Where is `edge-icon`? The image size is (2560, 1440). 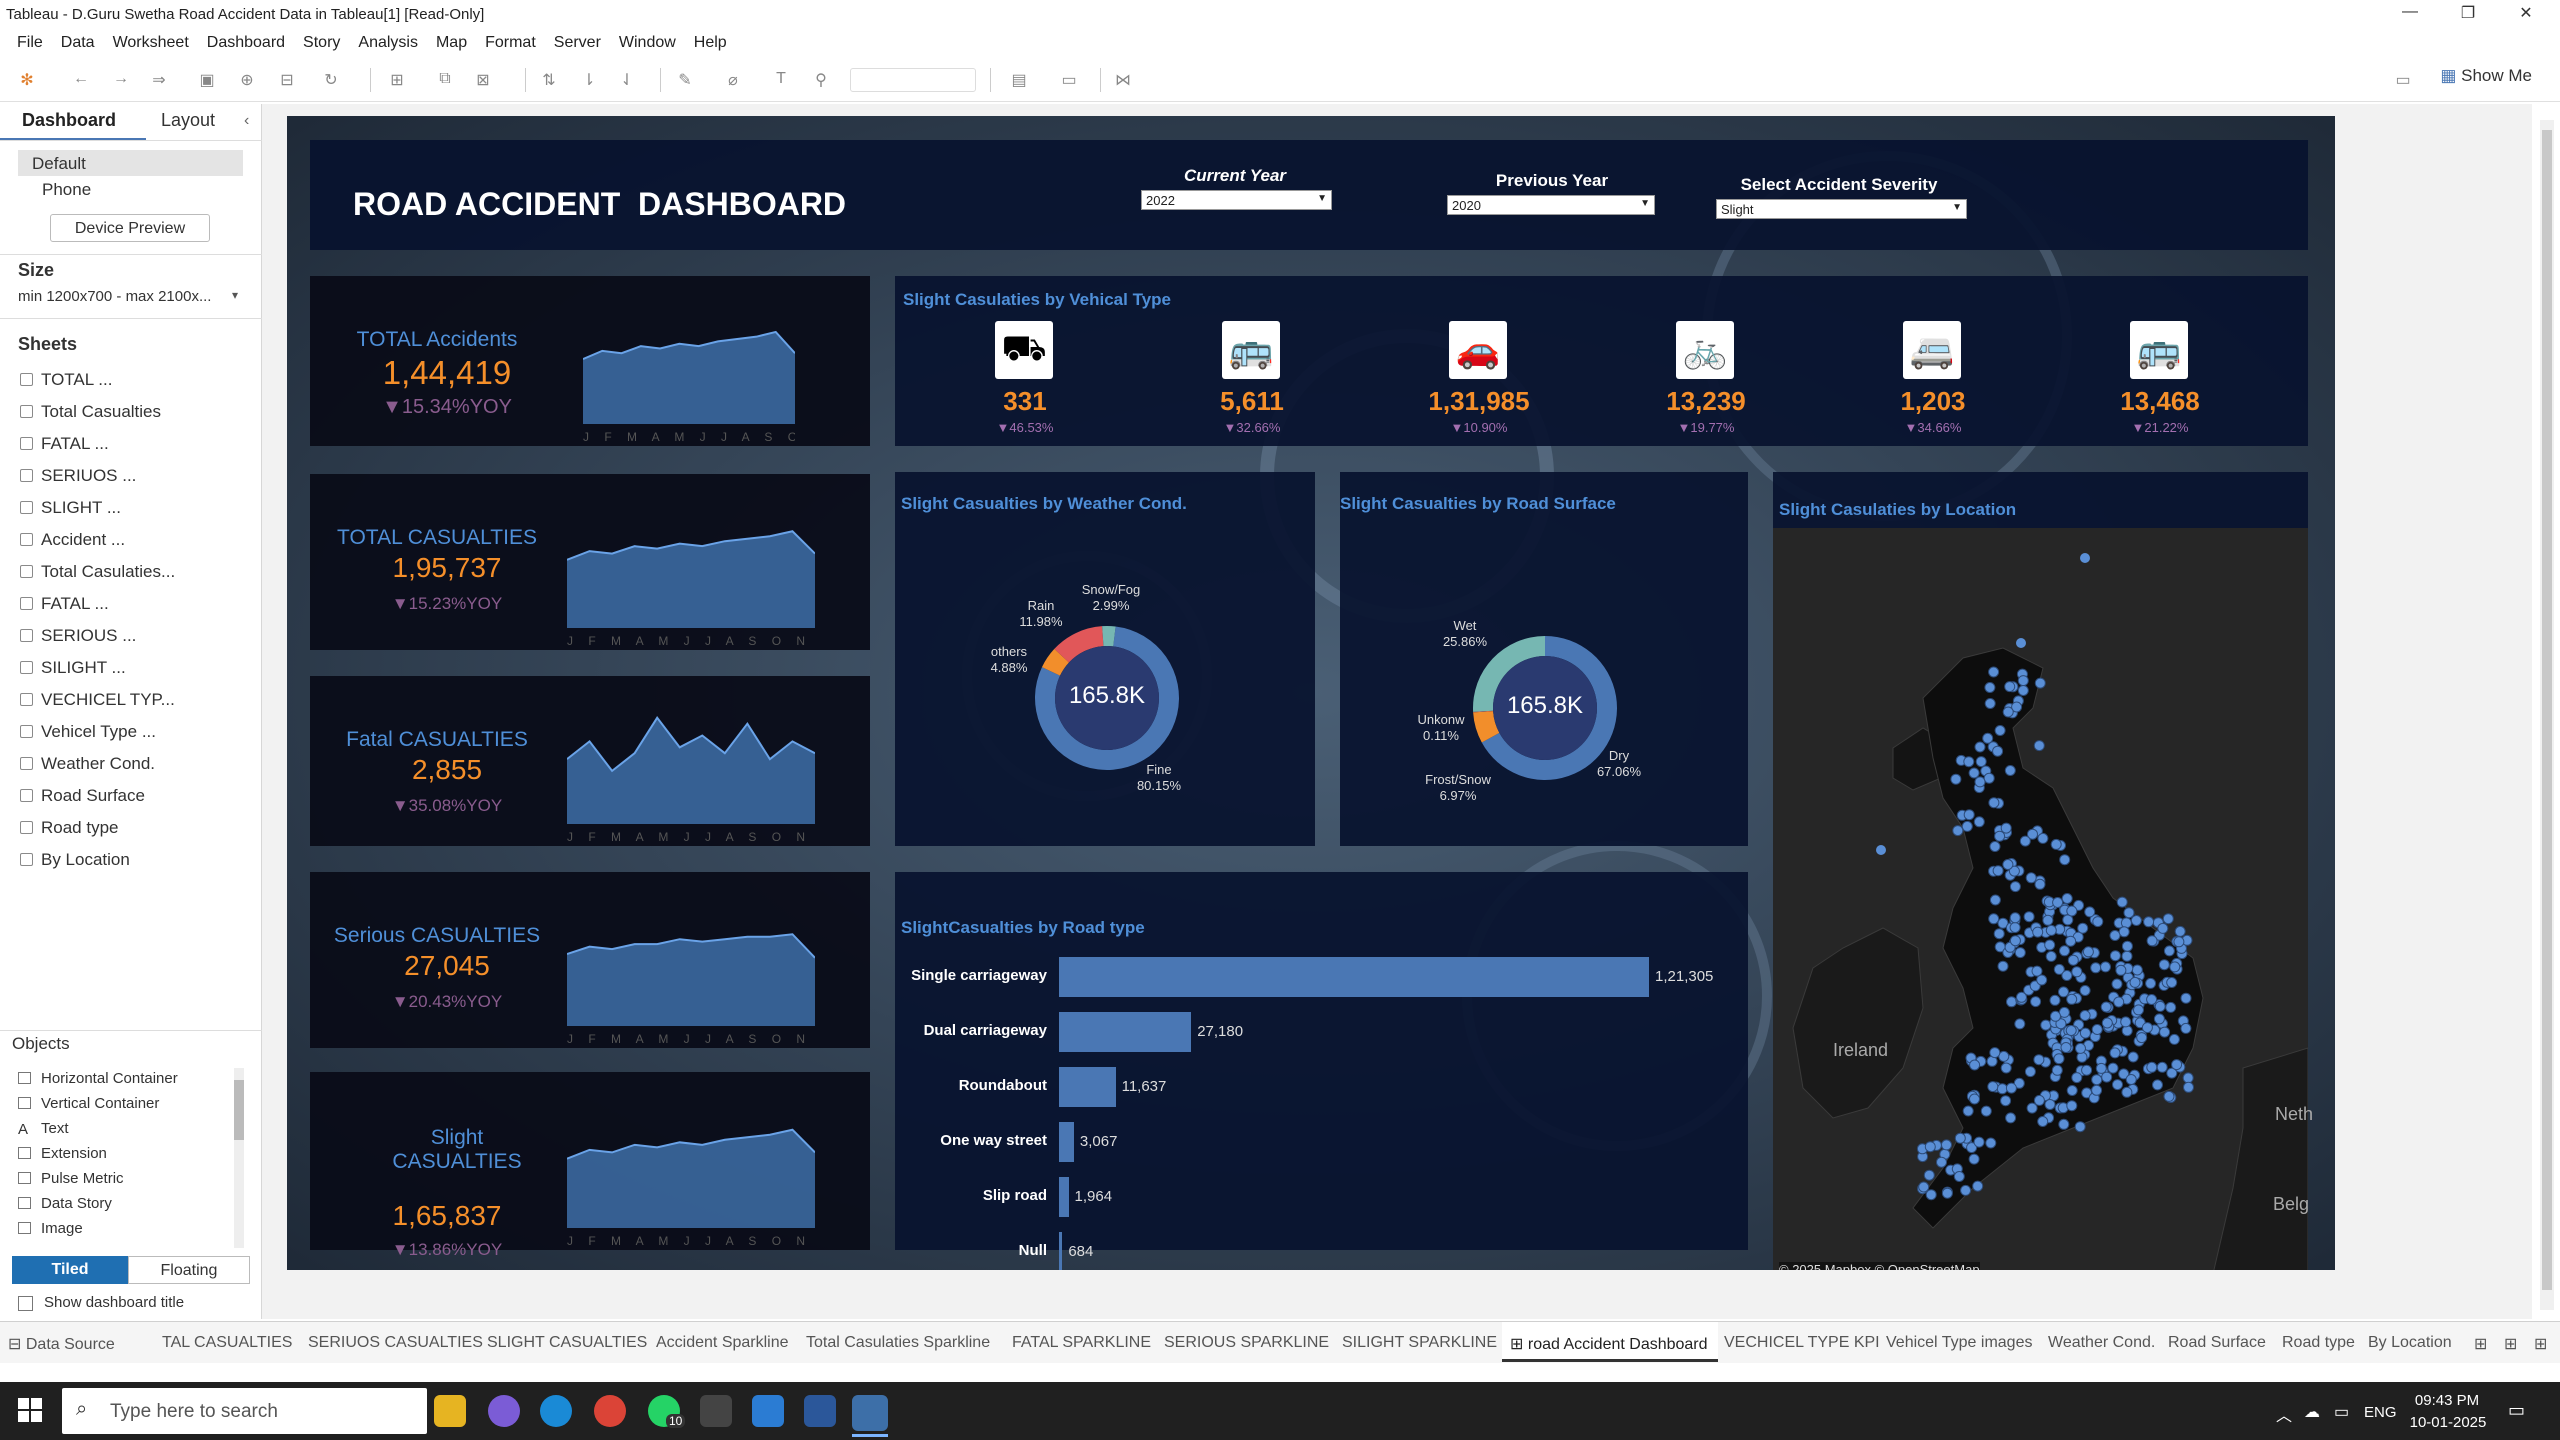
edge-icon is located at coordinates (556, 1411).